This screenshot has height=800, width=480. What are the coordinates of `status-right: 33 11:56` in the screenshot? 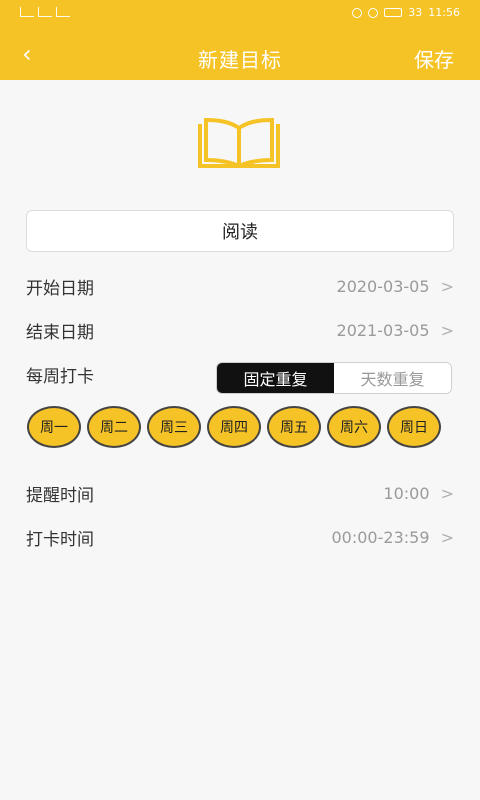 It's located at (406, 12).